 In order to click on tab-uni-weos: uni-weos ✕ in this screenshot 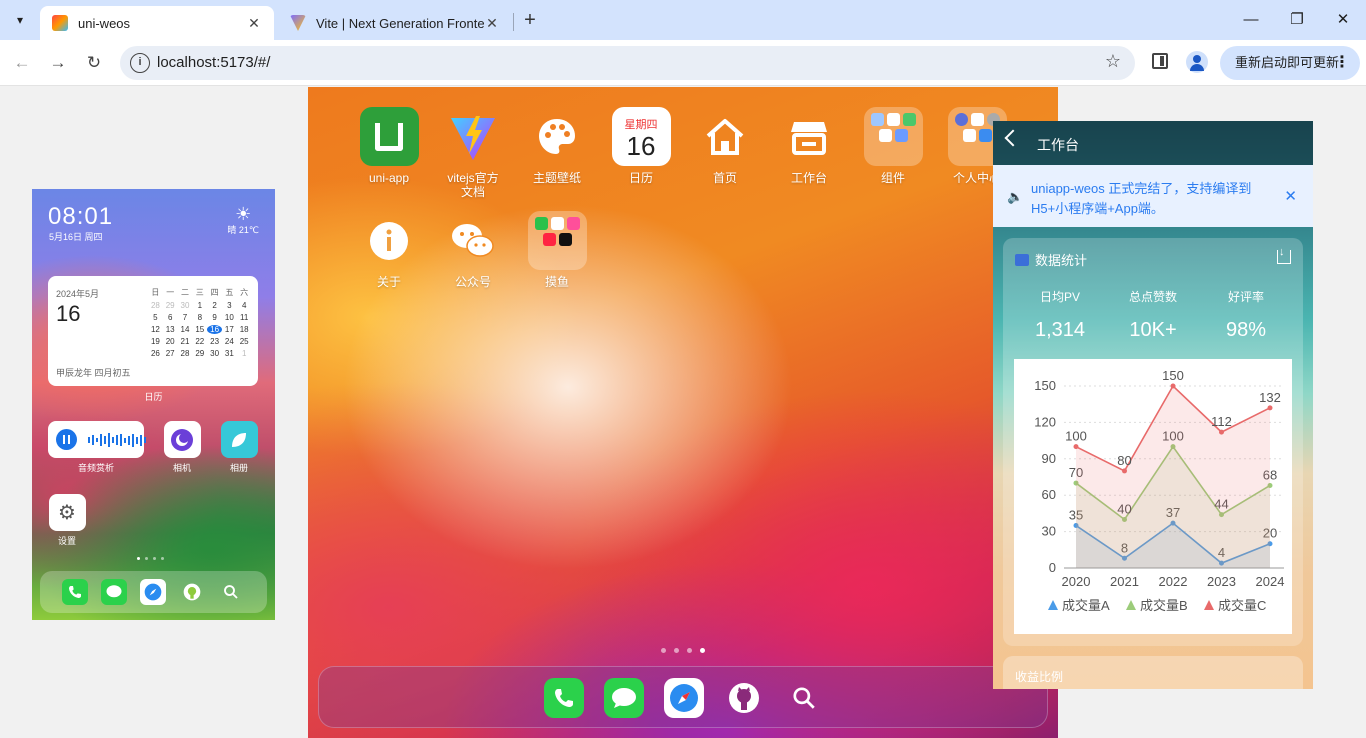, I will do `click(157, 23)`.